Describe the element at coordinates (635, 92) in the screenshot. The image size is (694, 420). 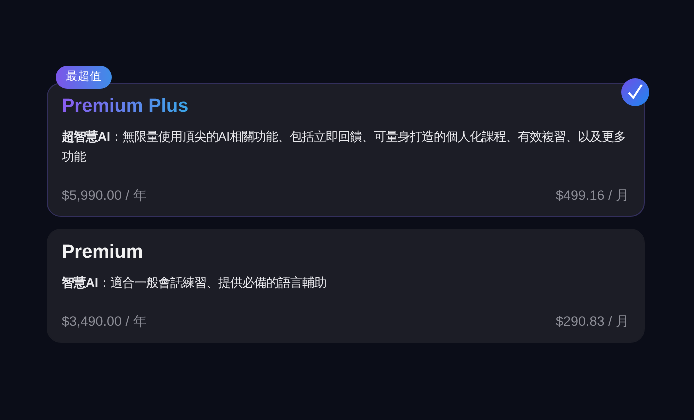
I see `check-icon` at that location.